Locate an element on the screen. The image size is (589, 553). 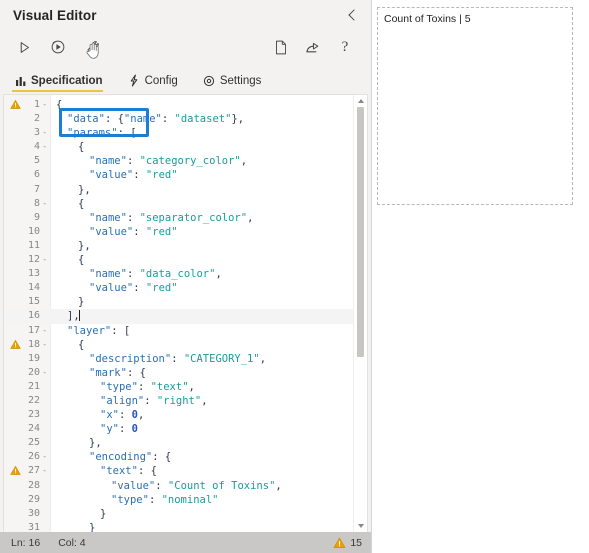
scroll-up-arrow-icon is located at coordinates (360, 101).